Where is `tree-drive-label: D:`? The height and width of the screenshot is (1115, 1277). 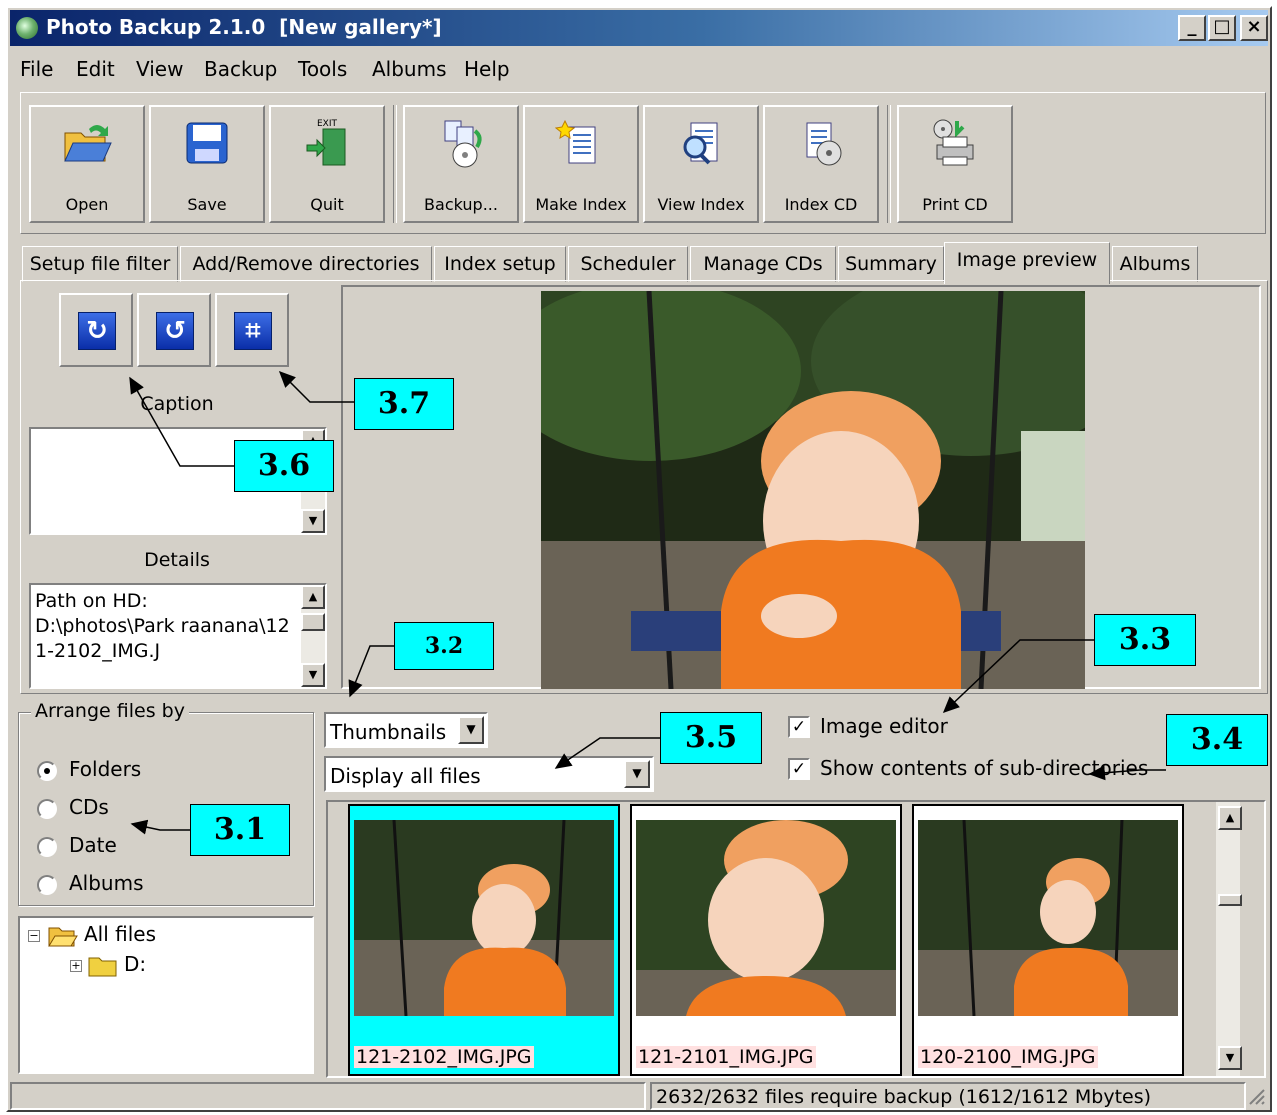
tree-drive-label: D: is located at coordinates (135, 964).